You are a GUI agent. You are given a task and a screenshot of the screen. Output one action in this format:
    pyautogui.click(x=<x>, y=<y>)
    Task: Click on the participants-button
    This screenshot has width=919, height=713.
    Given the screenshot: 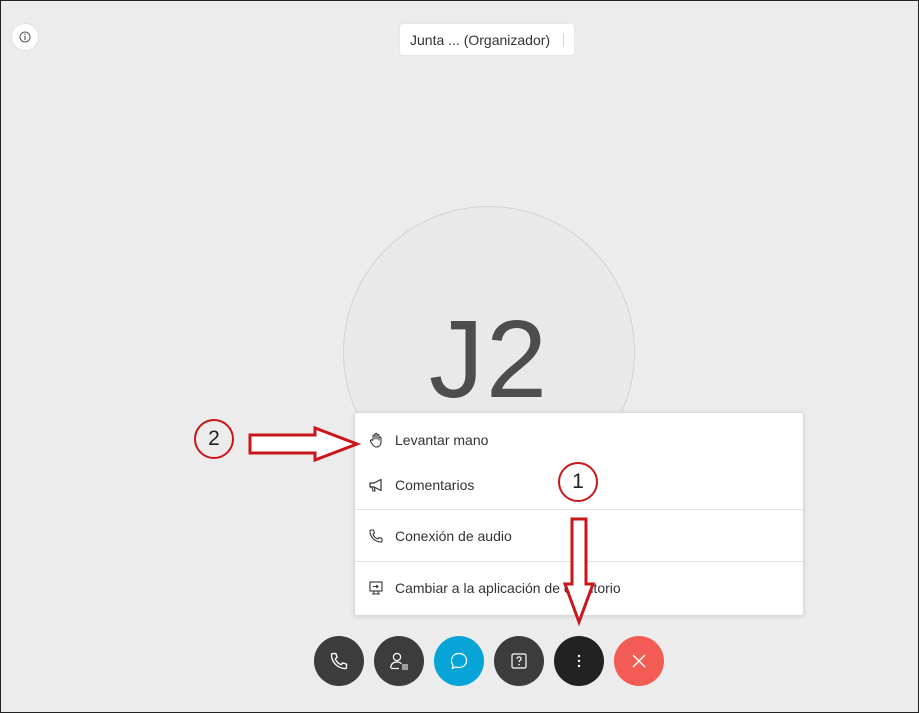 What is the action you would take?
    pyautogui.click(x=399, y=661)
    